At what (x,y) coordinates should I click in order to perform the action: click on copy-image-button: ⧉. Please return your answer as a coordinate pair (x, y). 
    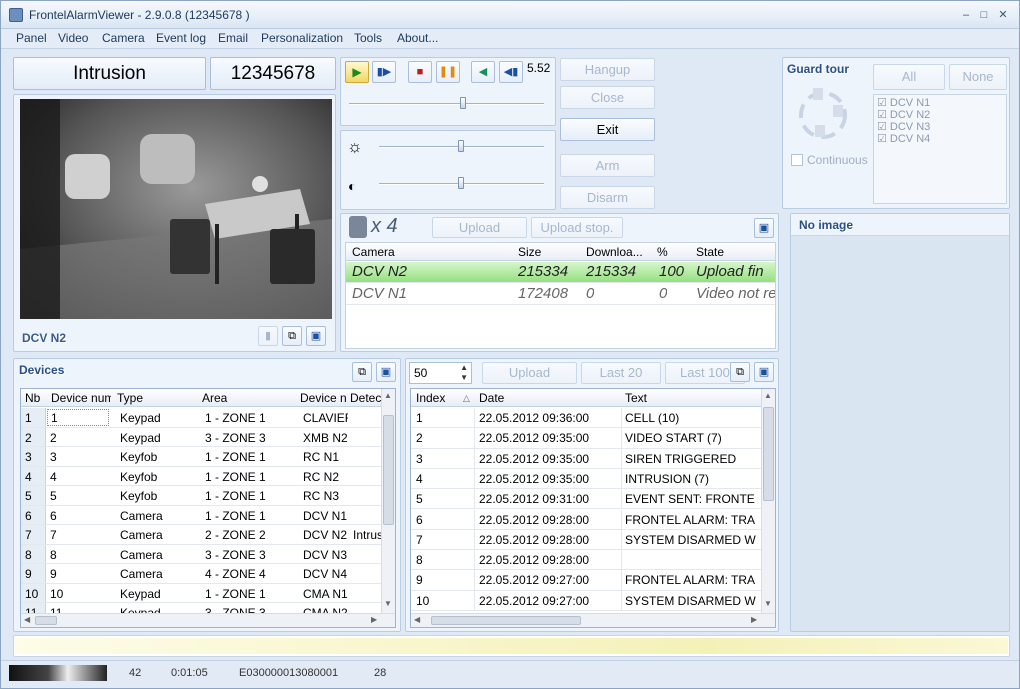
    Looking at the image, I should click on (292, 336).